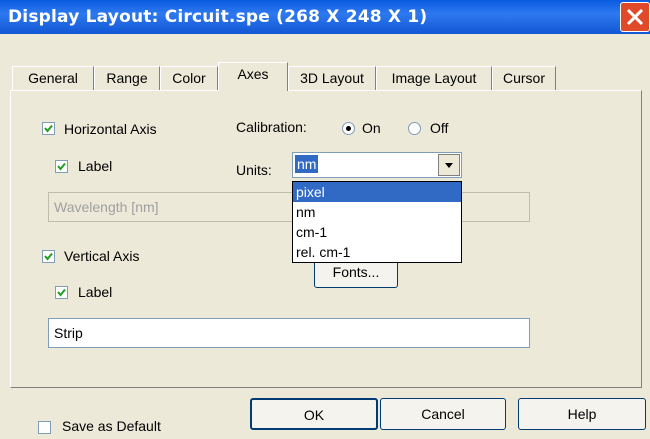 Image resolution: width=650 pixels, height=439 pixels. I want to click on vertical-label-text: Label, so click(95, 292).